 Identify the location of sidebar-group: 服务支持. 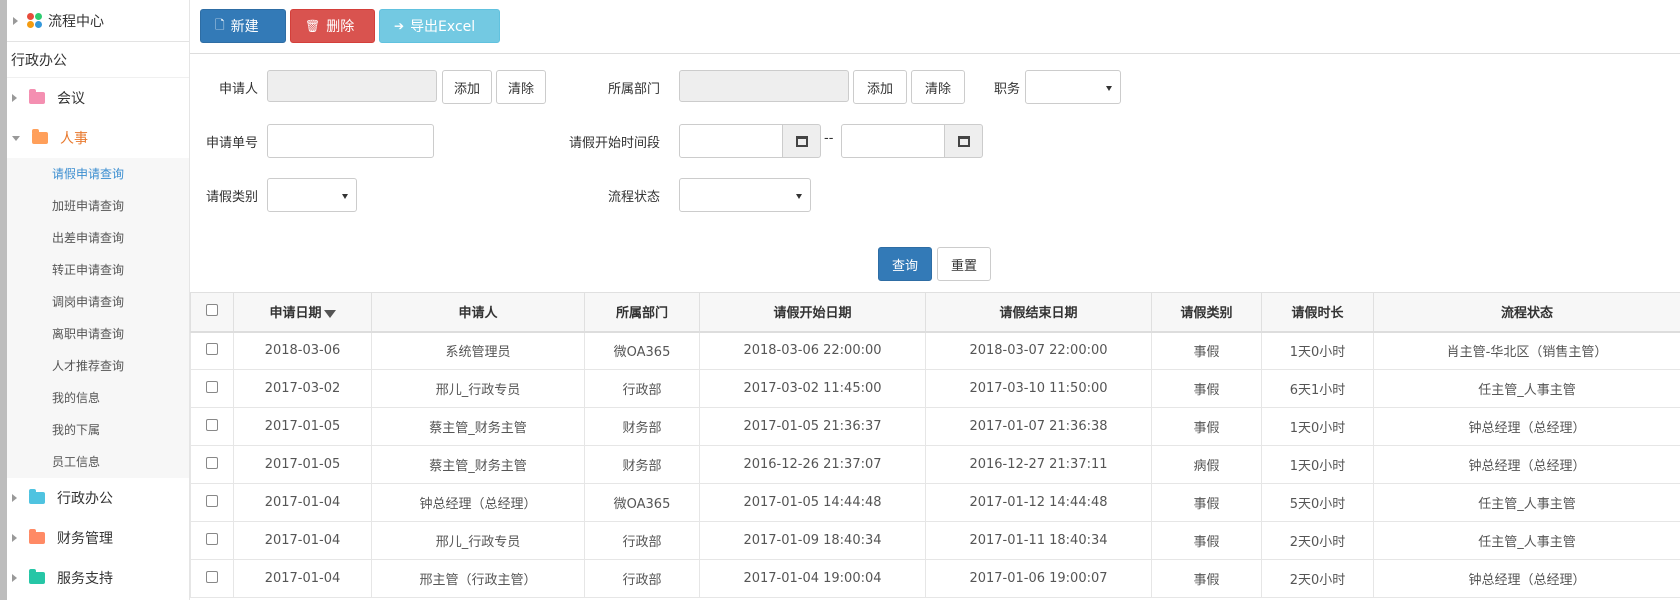
(98, 578).